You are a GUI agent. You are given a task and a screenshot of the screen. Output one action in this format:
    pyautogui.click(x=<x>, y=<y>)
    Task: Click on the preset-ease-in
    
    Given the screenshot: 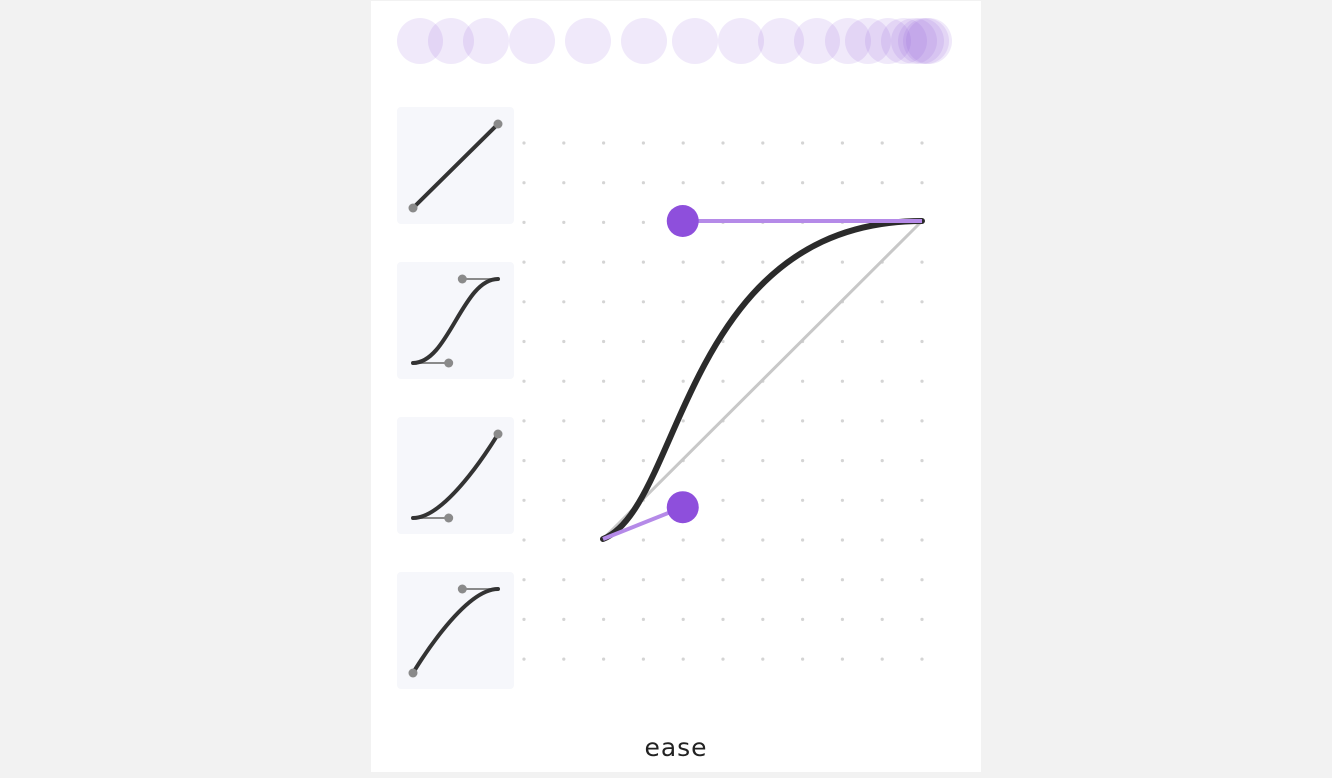 What is the action you would take?
    pyautogui.click(x=455, y=475)
    